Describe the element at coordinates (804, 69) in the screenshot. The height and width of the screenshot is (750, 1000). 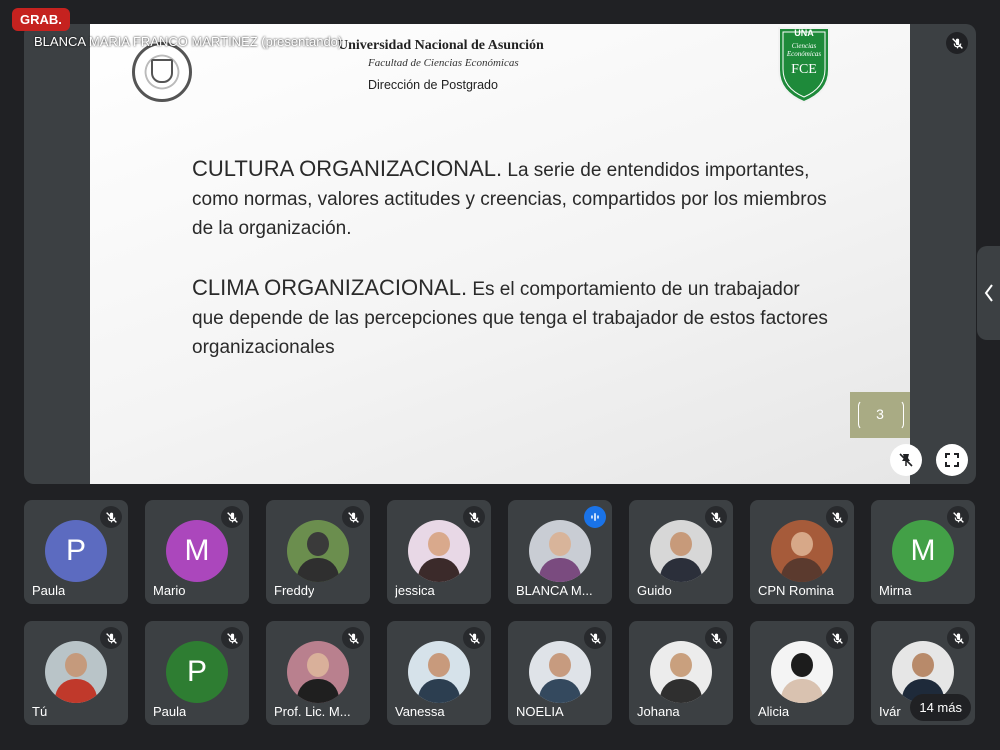
I see `fce-logo-text: FCE` at that location.